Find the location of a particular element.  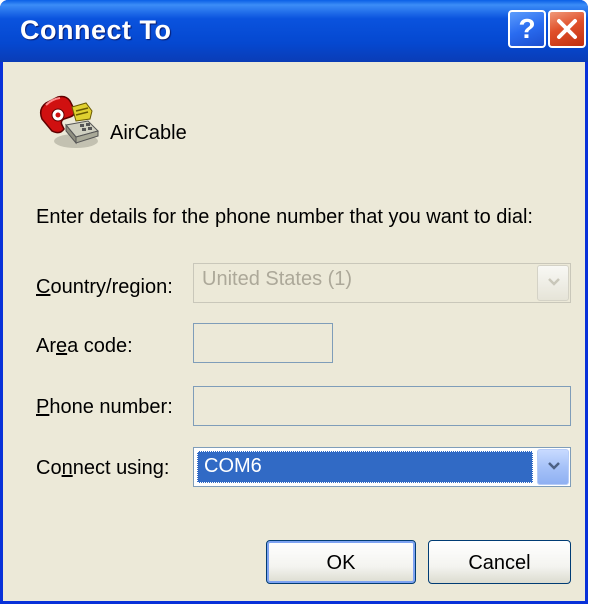

area-code-input is located at coordinates (263, 343).